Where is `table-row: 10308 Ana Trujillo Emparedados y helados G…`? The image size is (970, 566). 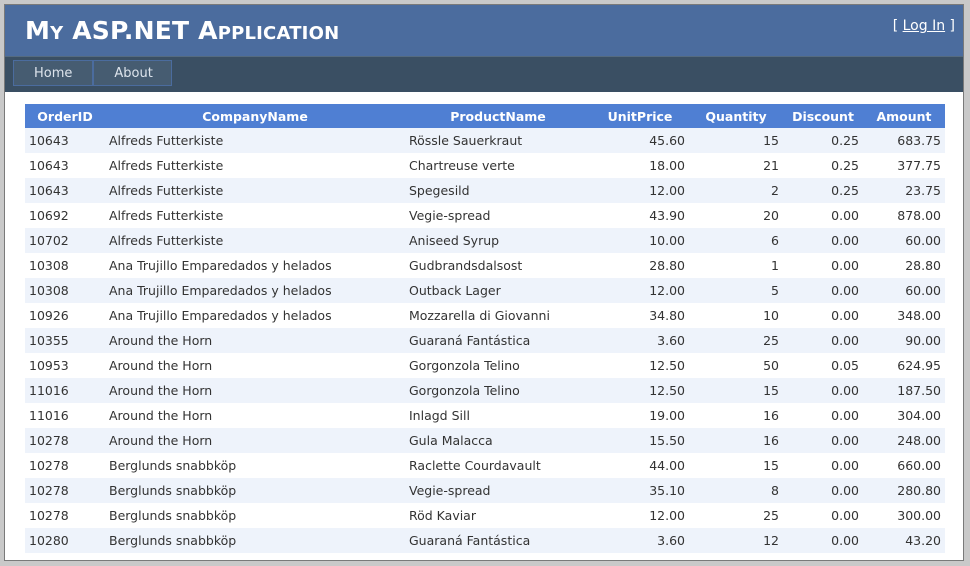
table-row: 10308 Ana Trujillo Emparedados y helados G… is located at coordinates (485, 265).